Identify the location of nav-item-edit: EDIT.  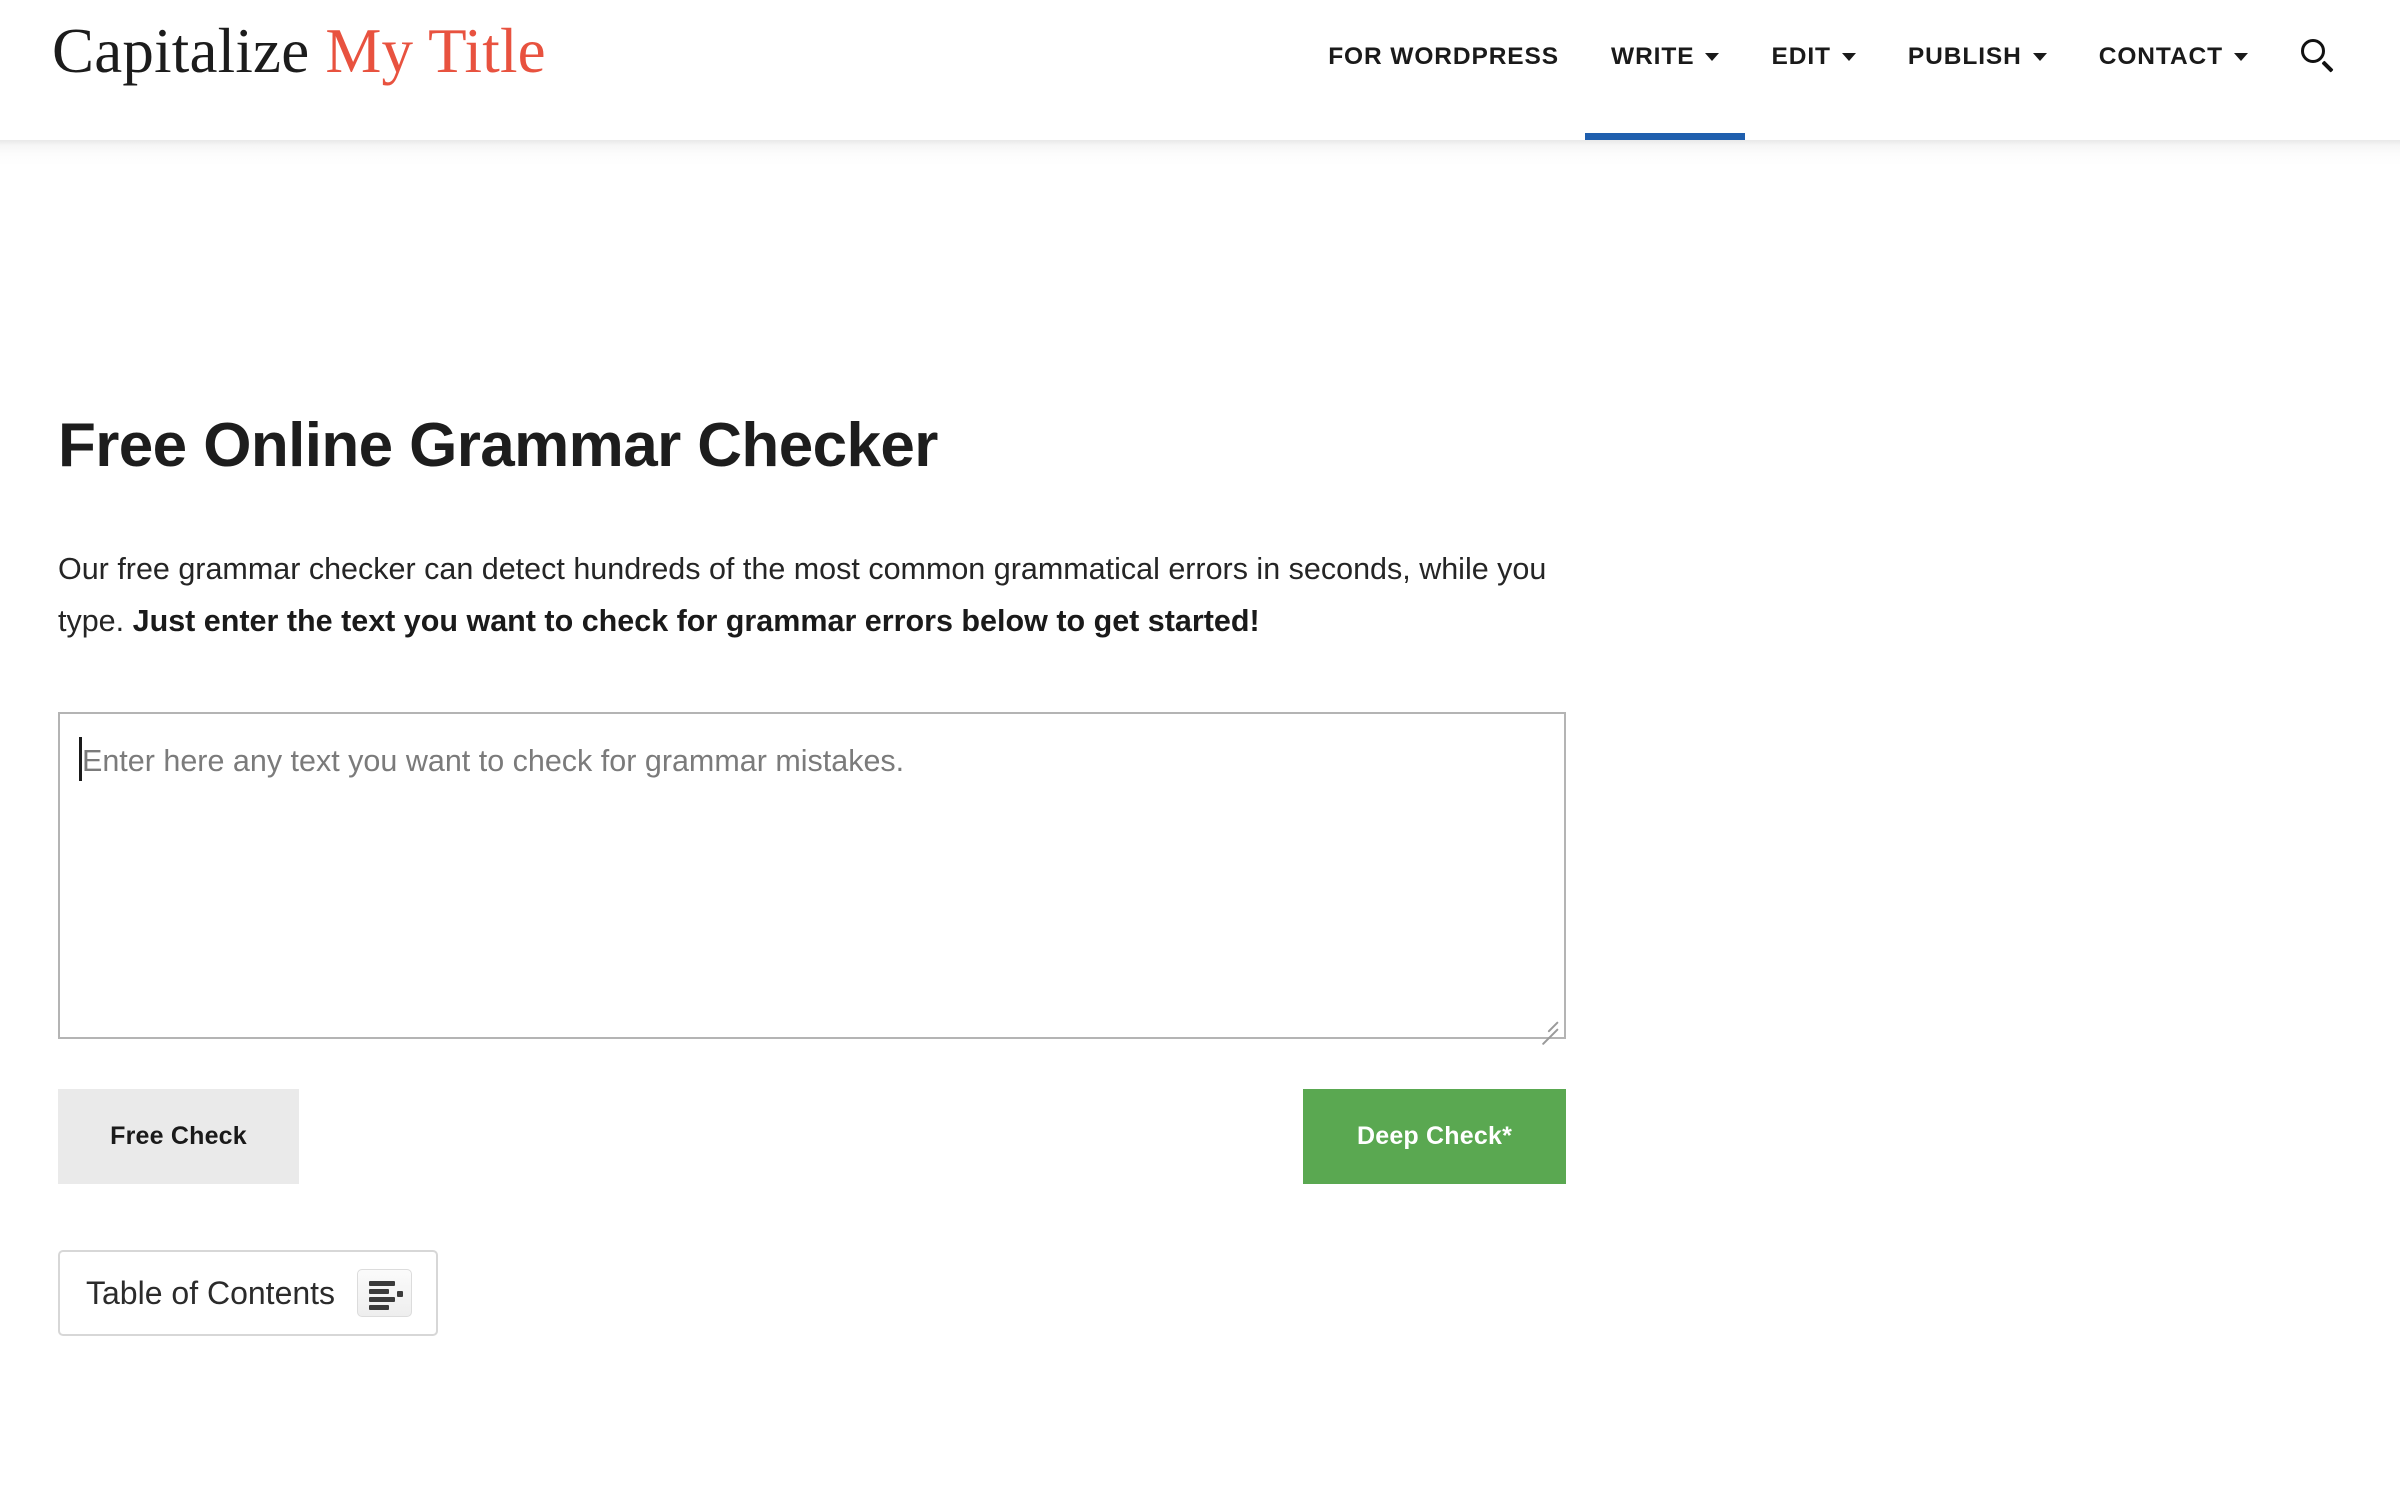
(1813, 70).